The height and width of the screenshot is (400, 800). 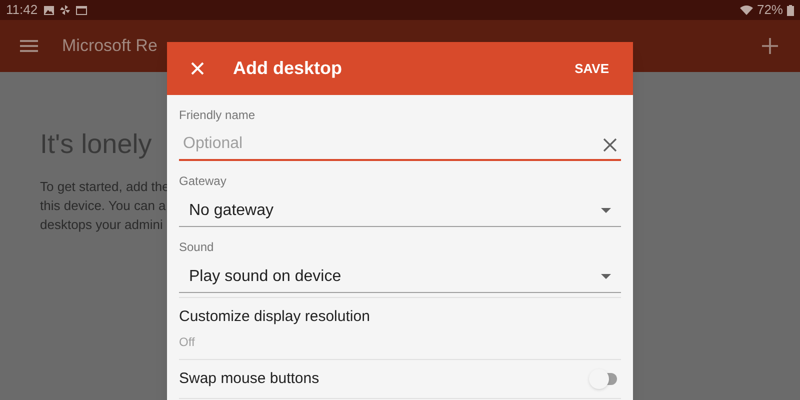 I want to click on window-icon, so click(x=81, y=10).